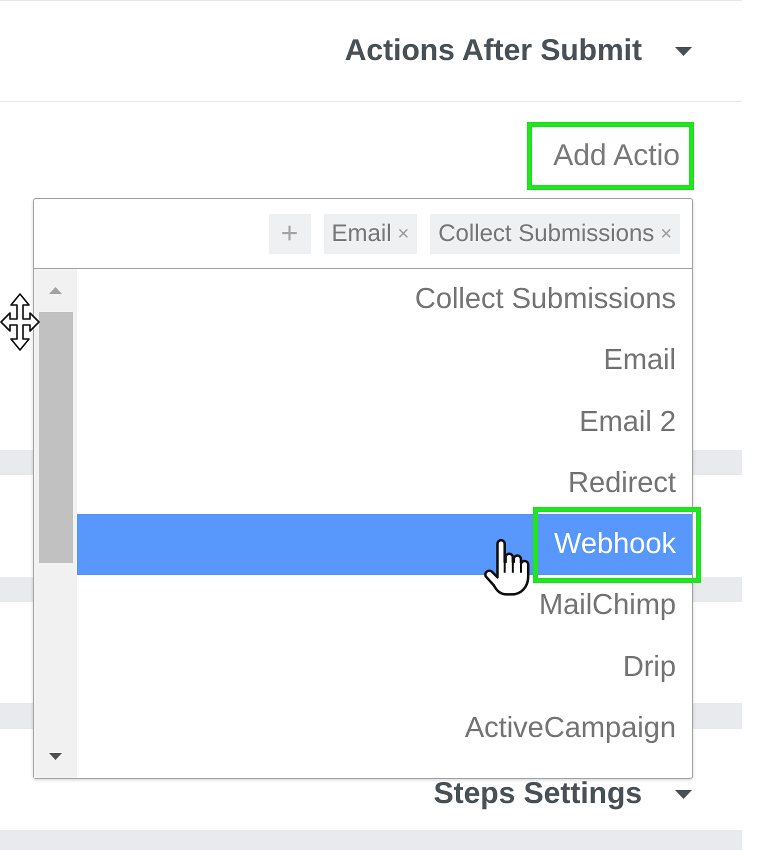  What do you see at coordinates (55, 756) in the screenshot?
I see `scroll-down-arrow-icon` at bounding box center [55, 756].